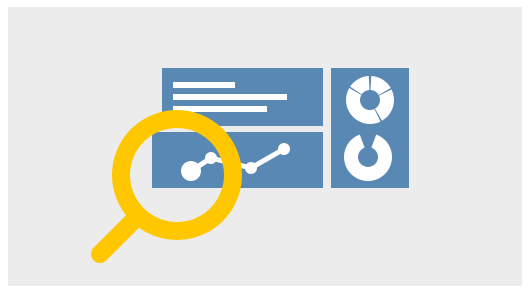  I want to click on donut-panel, so click(370, 128).